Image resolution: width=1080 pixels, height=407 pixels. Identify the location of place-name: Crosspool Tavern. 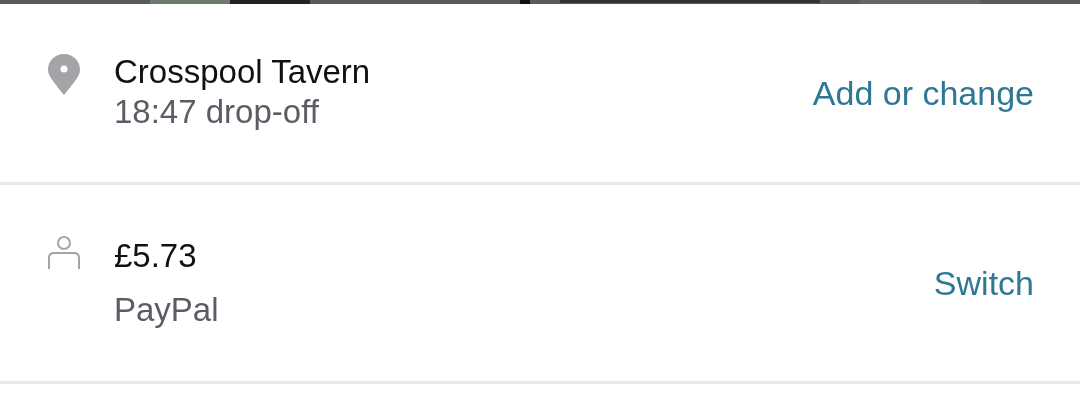
(243, 71).